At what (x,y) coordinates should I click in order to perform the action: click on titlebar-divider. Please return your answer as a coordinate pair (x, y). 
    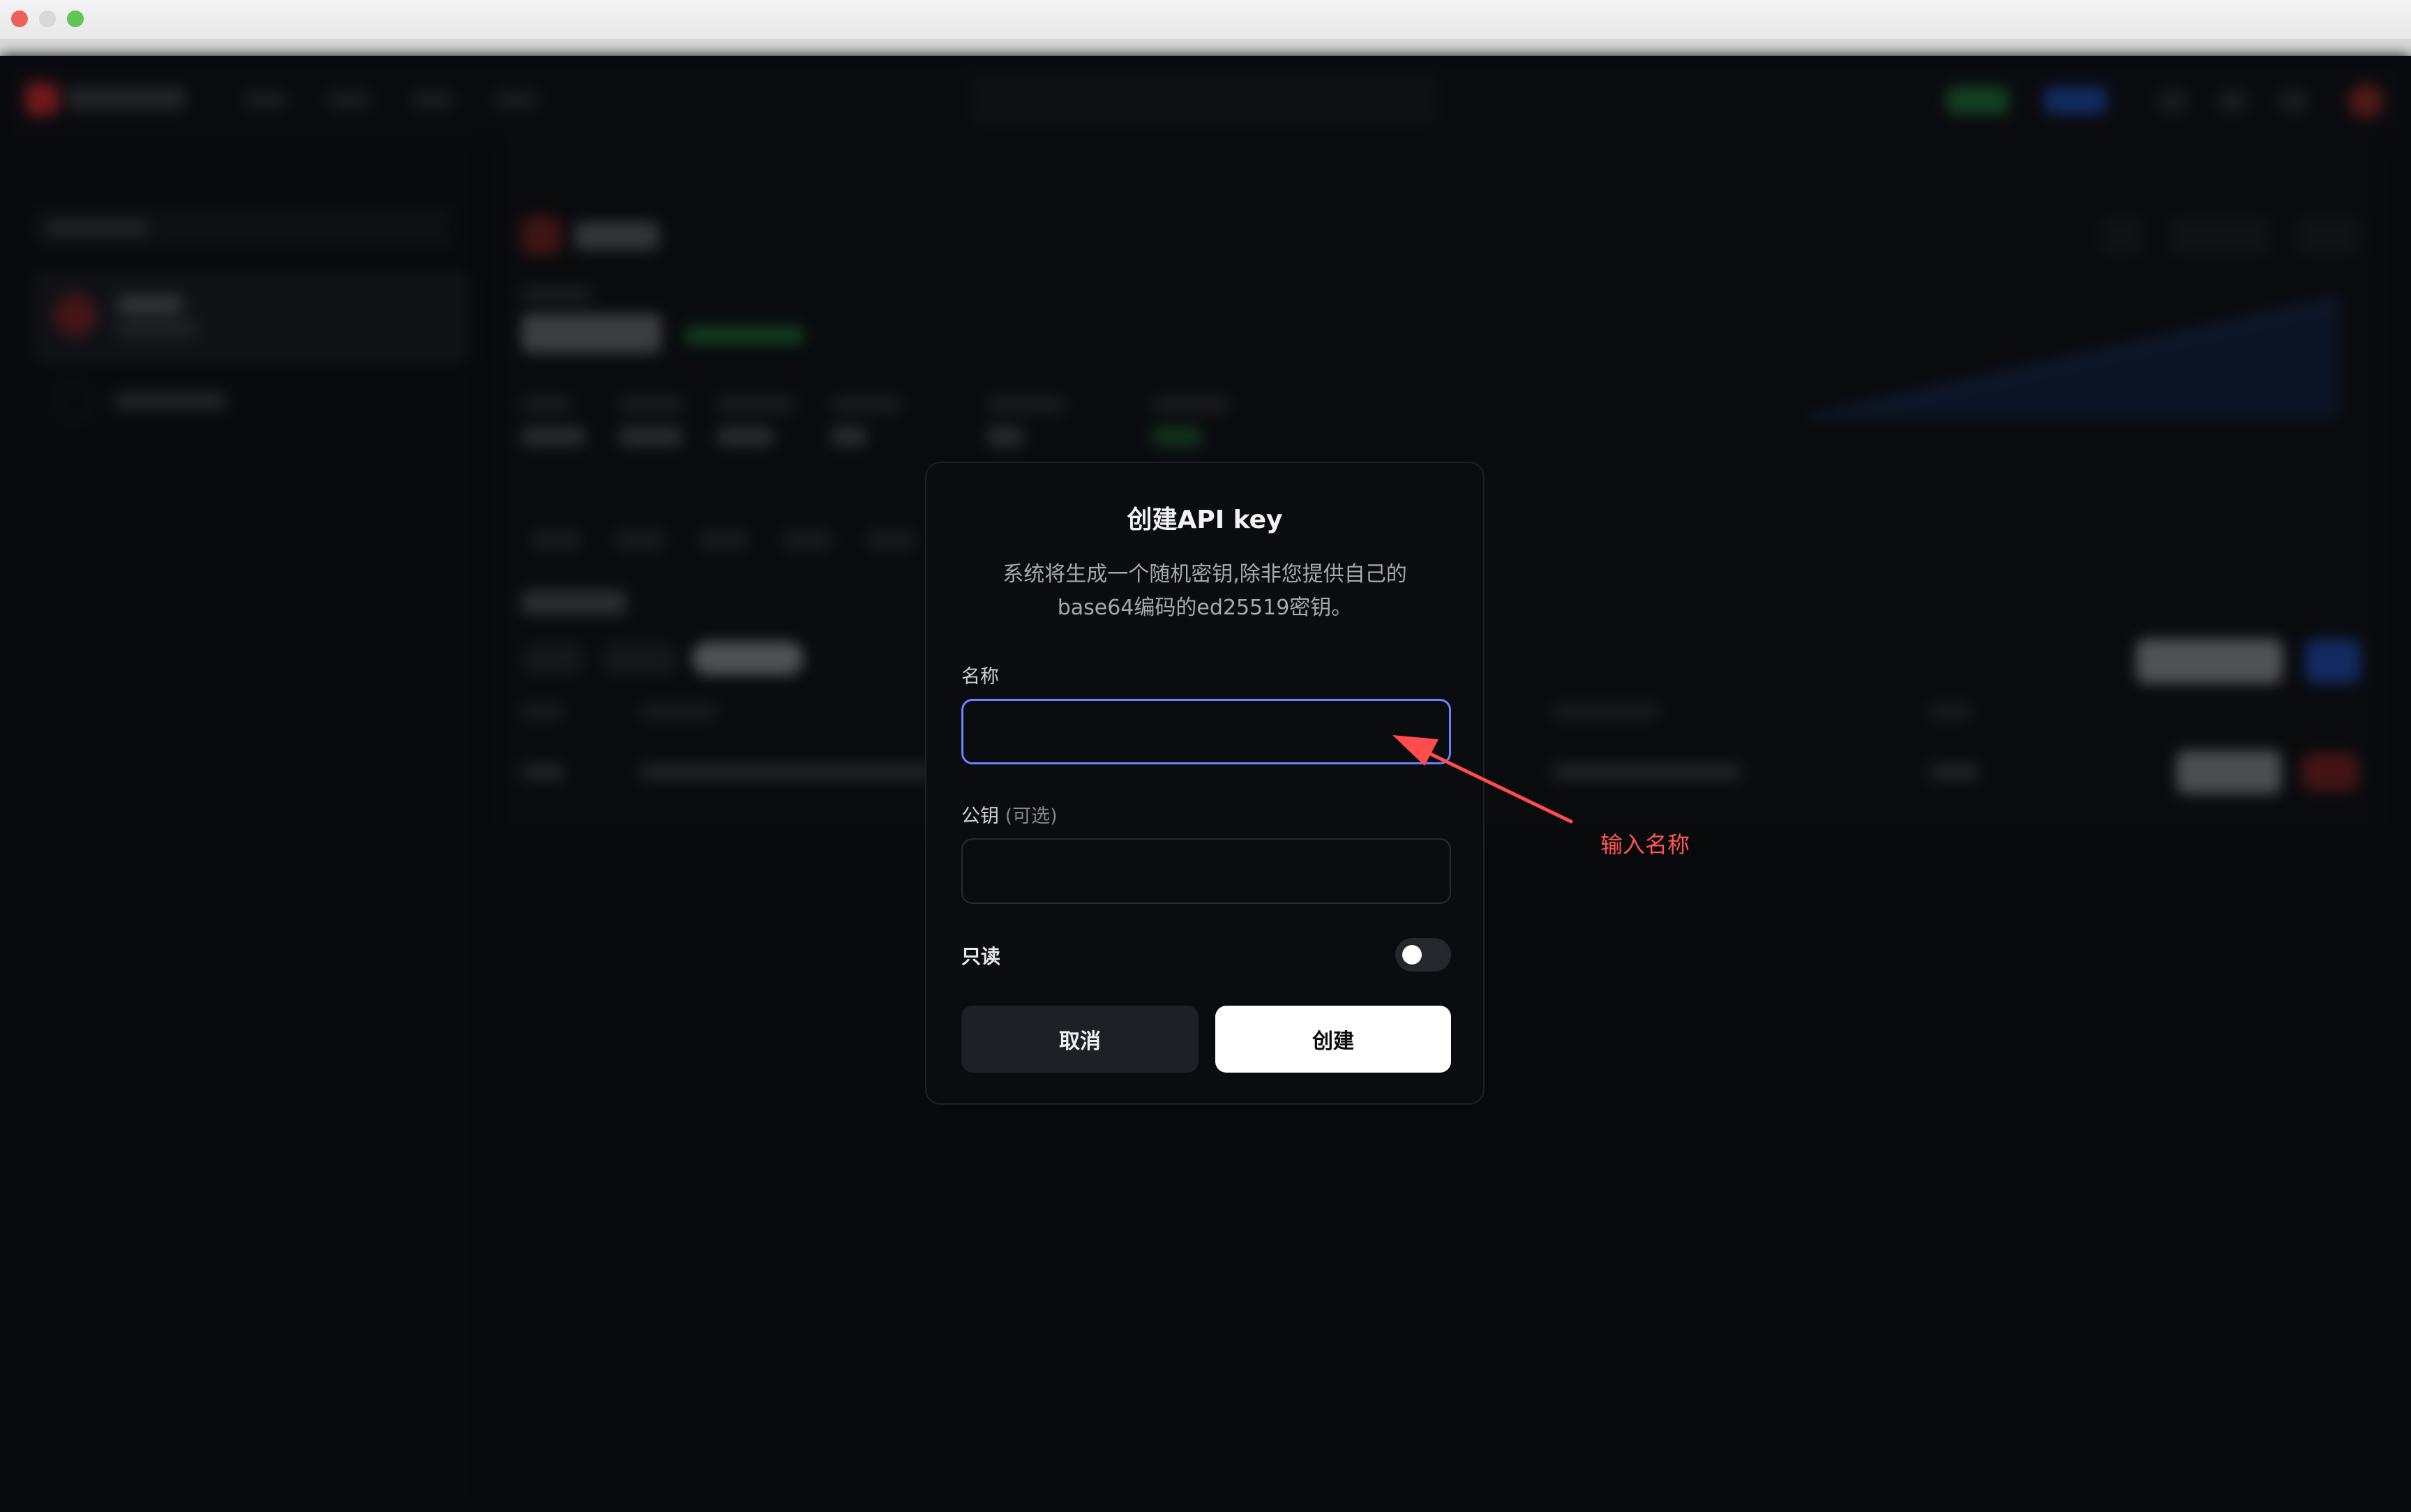
    Looking at the image, I should click on (1205, 47).